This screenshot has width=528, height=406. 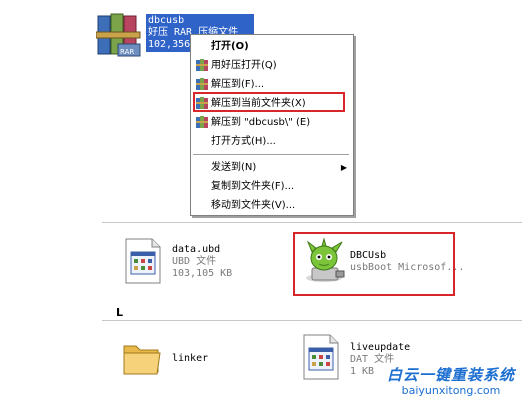 I want to click on rar-file-name: dbcusb, so click(x=166, y=20).